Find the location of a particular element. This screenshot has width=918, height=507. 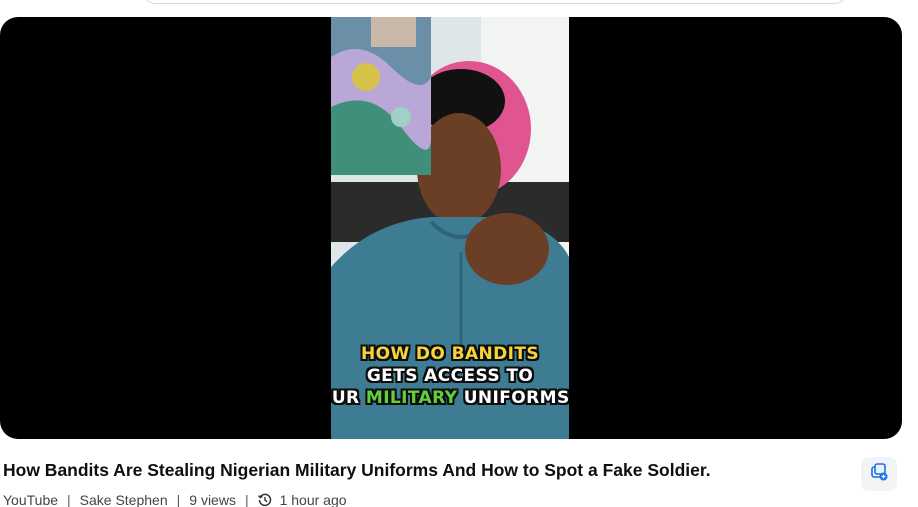

video-caption-line-3: OUR MILITARY UNIFORMS is located at coordinates (450, 398).